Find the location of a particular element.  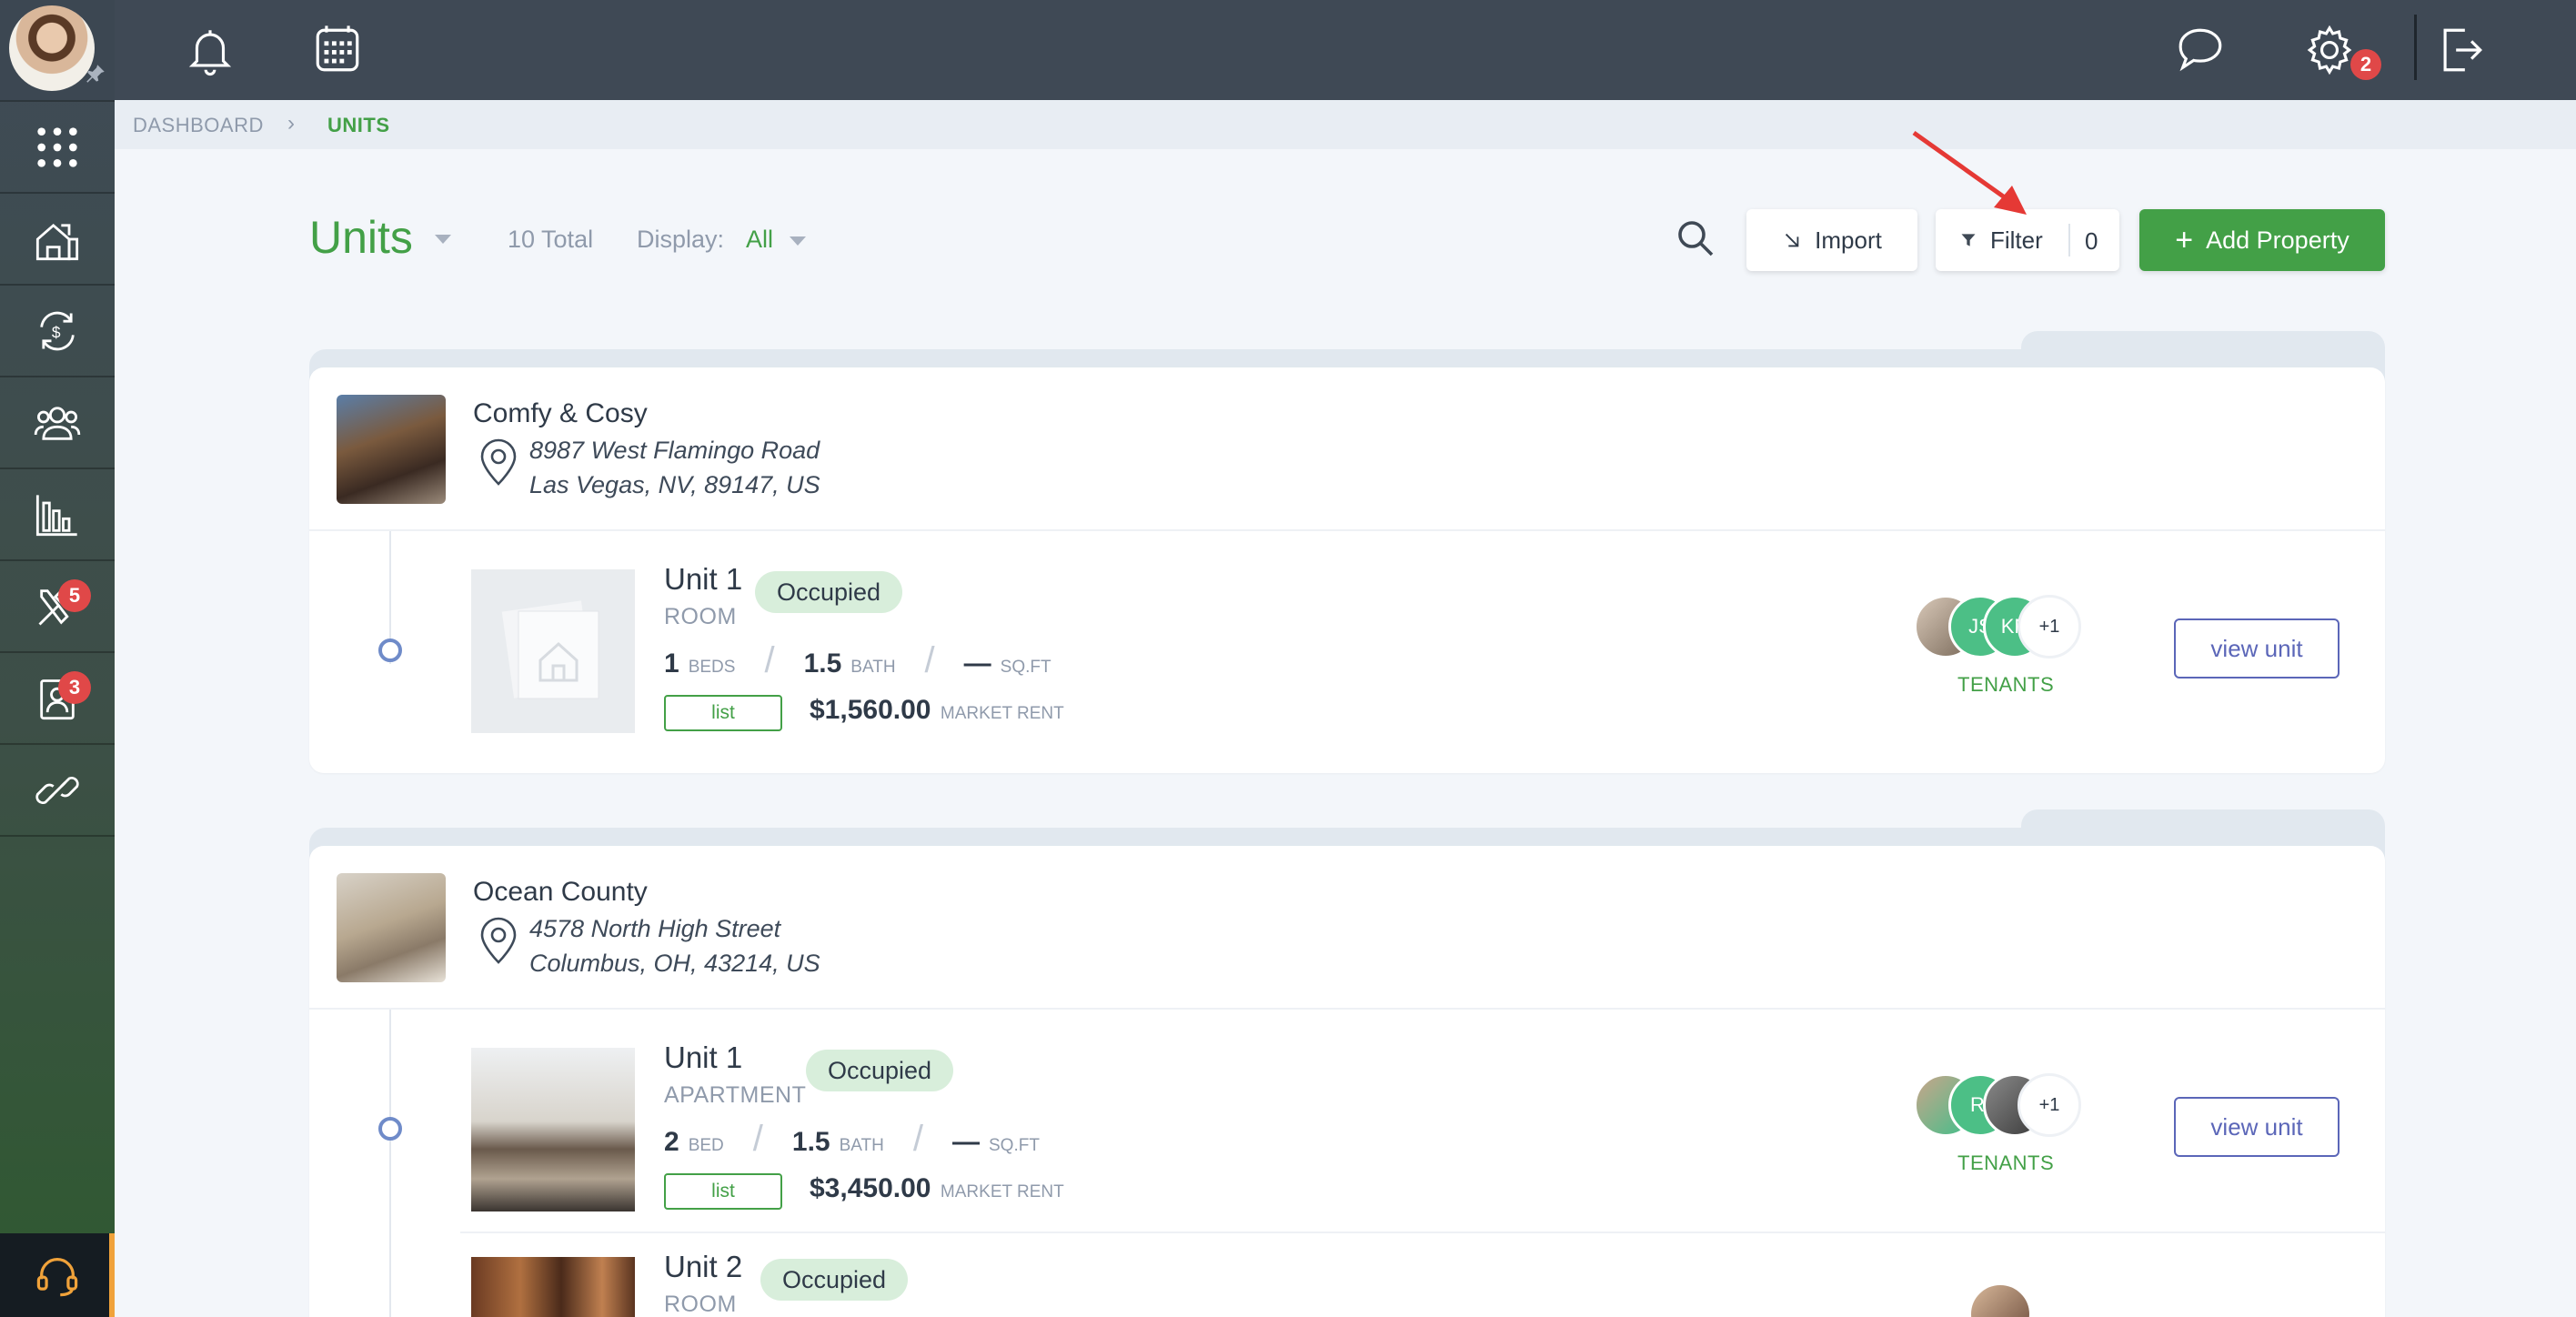

filter-label: Filter is located at coordinates (2016, 240).